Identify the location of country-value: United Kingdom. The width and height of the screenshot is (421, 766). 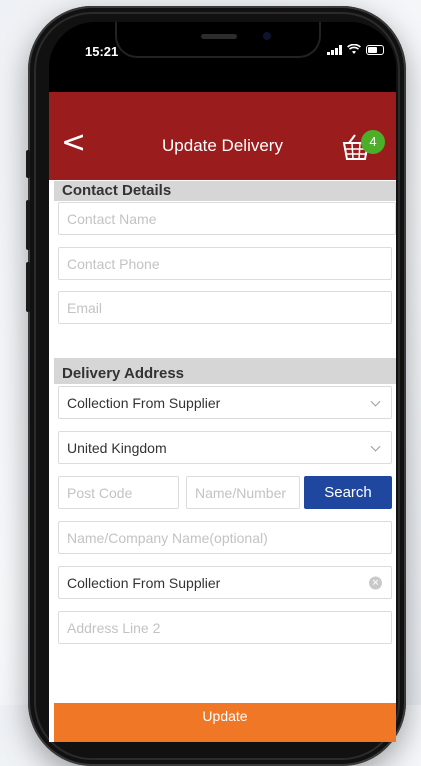
(117, 447).